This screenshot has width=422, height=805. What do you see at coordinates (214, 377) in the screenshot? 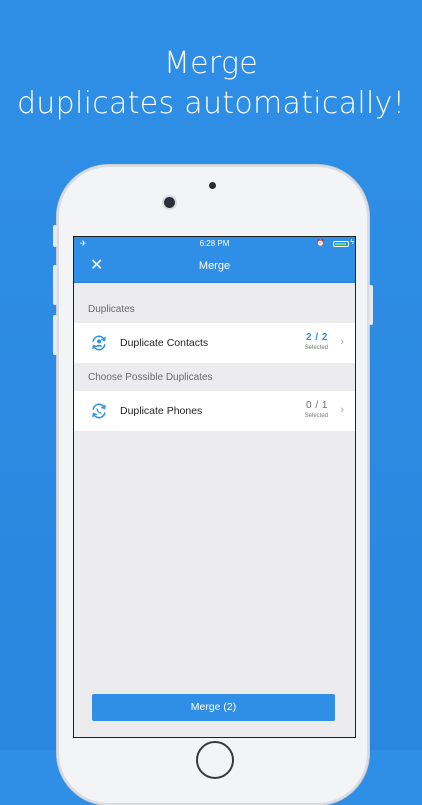
I see `section-header-possible-duplicates: Choose Possible Duplicates` at bounding box center [214, 377].